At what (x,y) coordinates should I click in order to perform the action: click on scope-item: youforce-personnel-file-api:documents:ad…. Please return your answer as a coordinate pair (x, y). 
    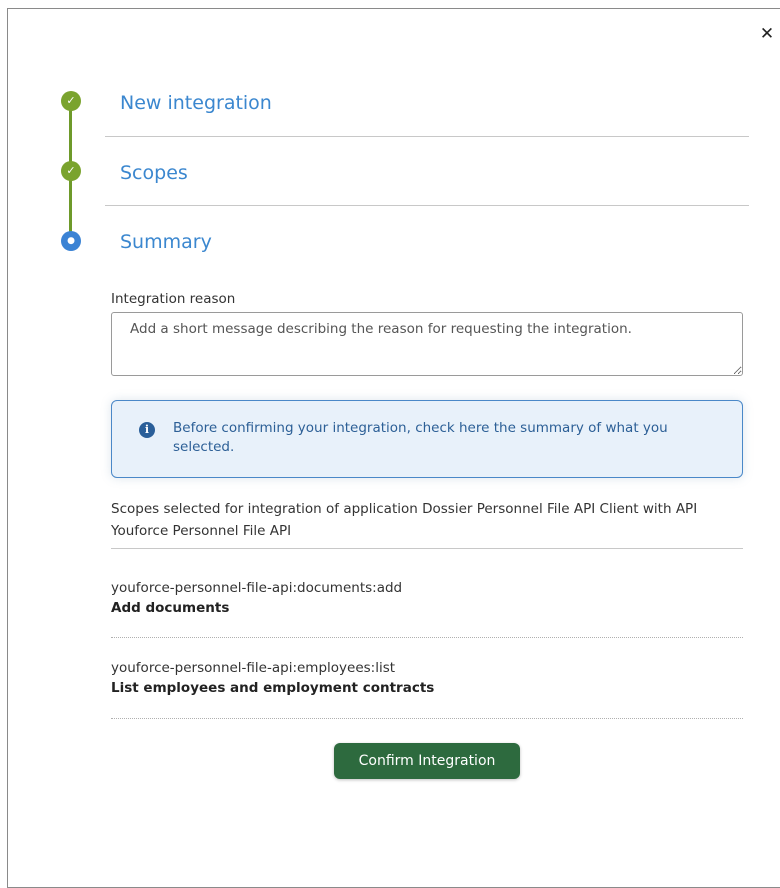
    Looking at the image, I should click on (427, 599).